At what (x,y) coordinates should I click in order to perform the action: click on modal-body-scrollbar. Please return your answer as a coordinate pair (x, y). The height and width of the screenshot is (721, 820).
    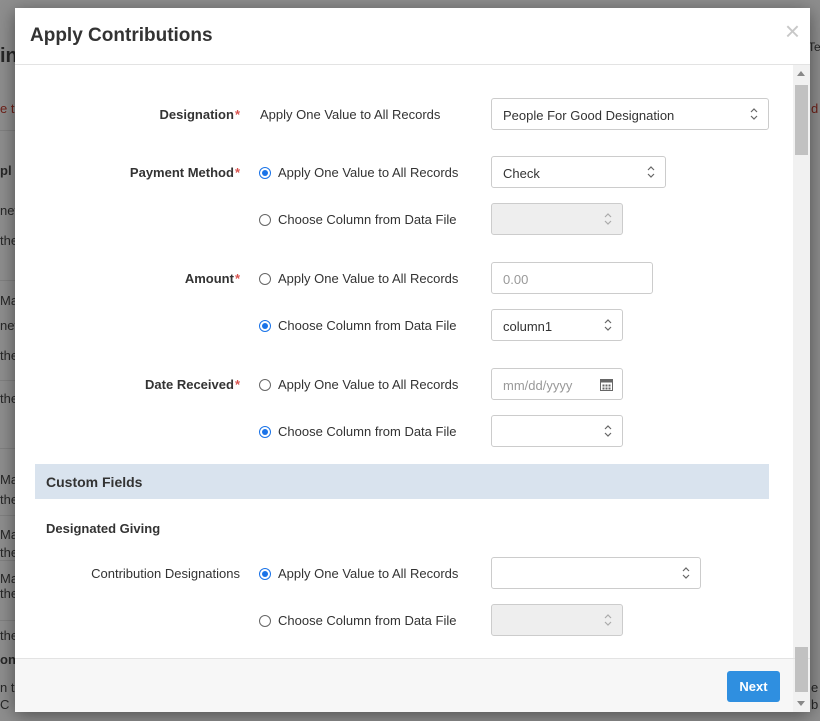
    Looking at the image, I should click on (801, 361).